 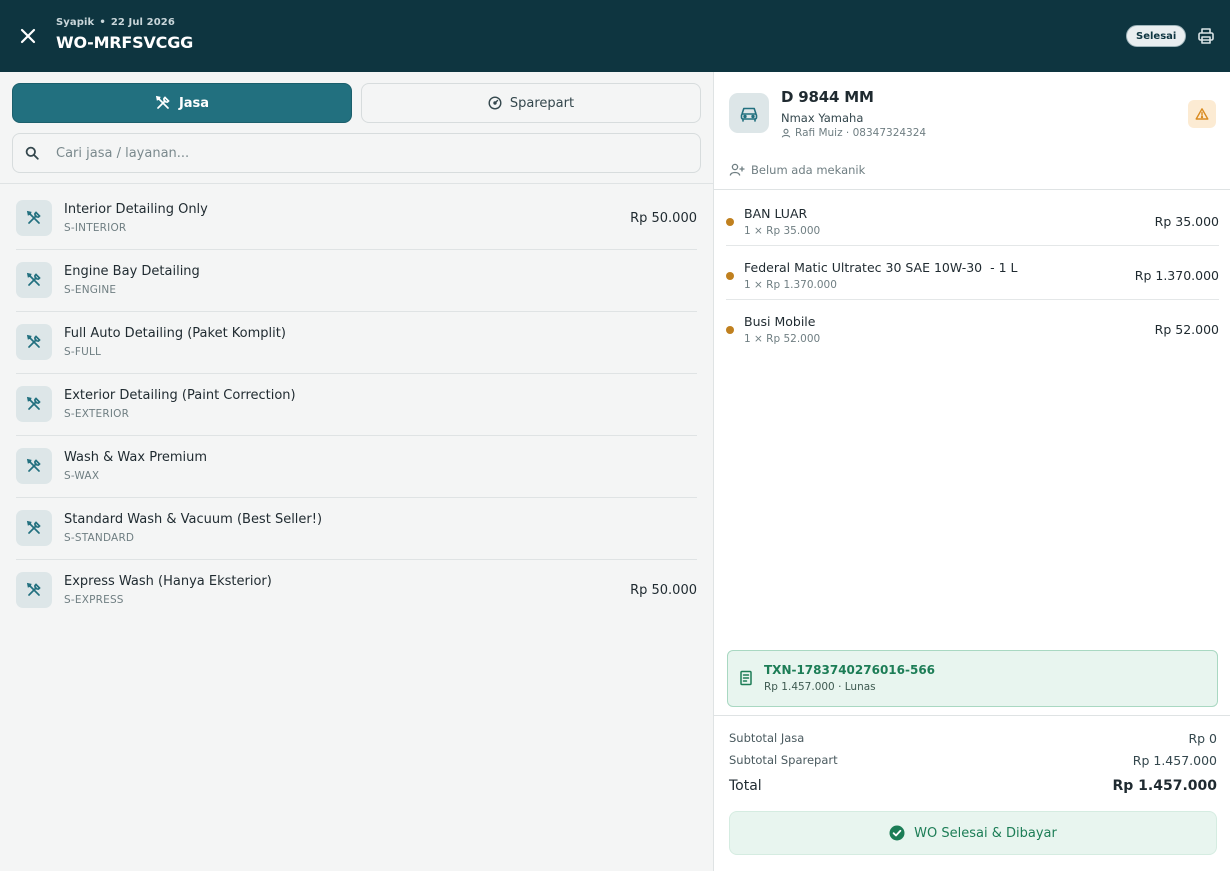 I want to click on service-code: S-STANDARD, so click(x=99, y=538).